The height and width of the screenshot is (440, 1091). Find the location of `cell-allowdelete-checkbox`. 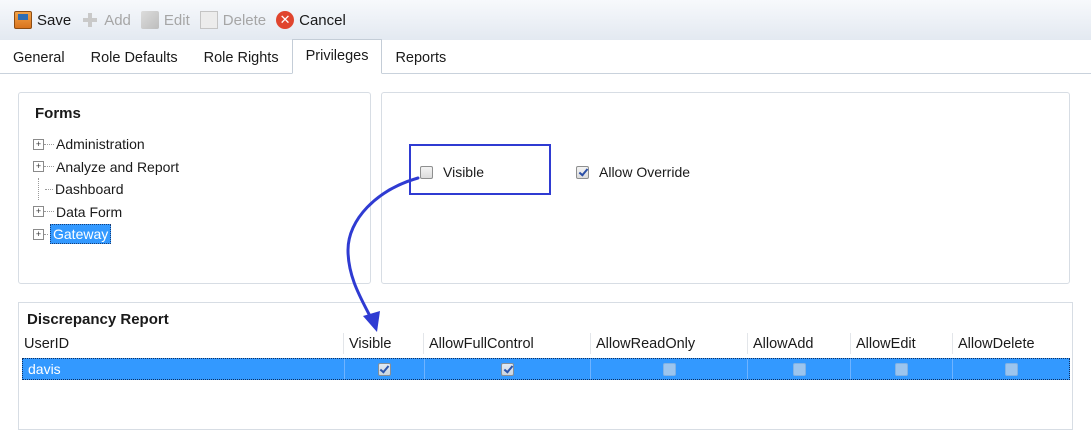

cell-allowdelete-checkbox is located at coordinates (1011, 369).